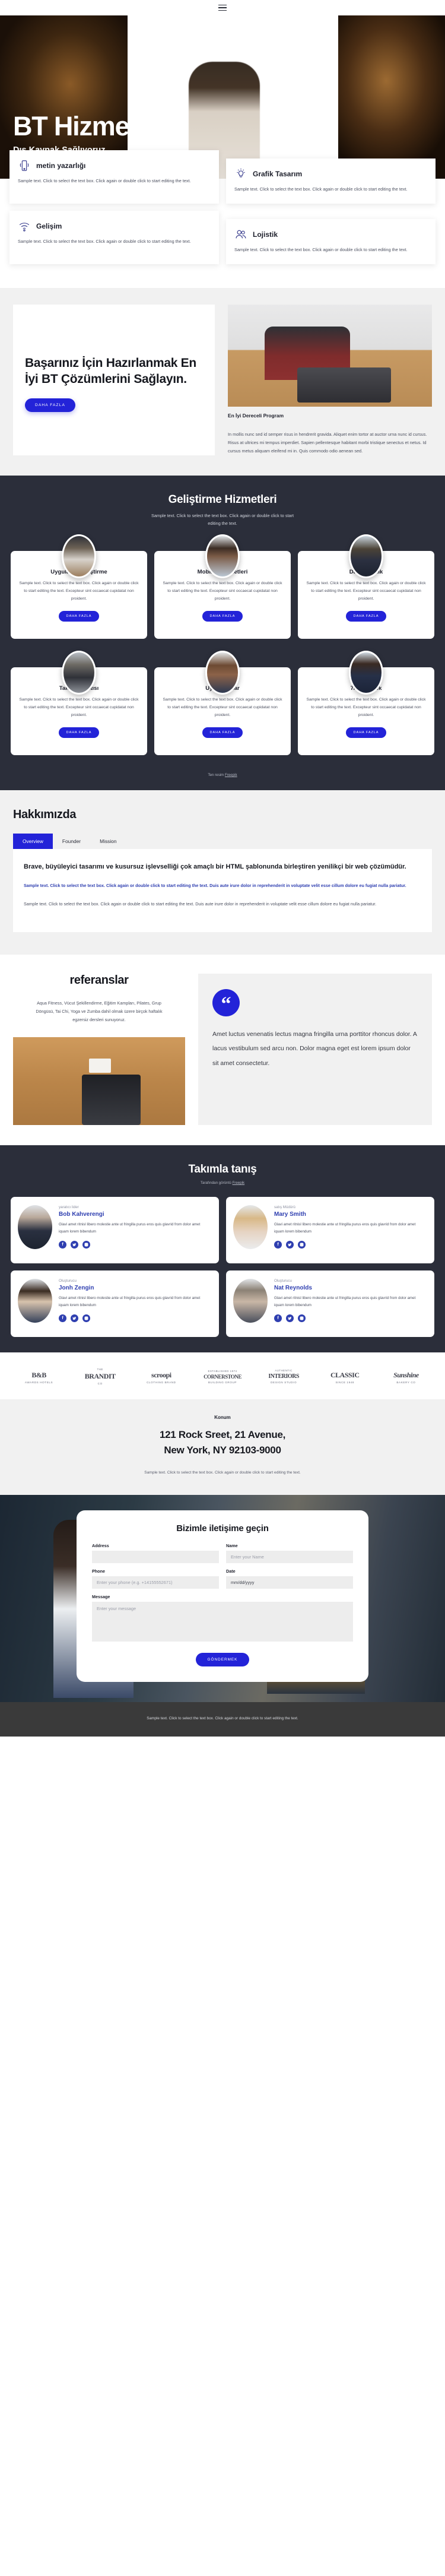 This screenshot has height=2576, width=445. Describe the element at coordinates (223, 1382) in the screenshot. I see `client-logo-sub: BUILDING GROUP` at that location.